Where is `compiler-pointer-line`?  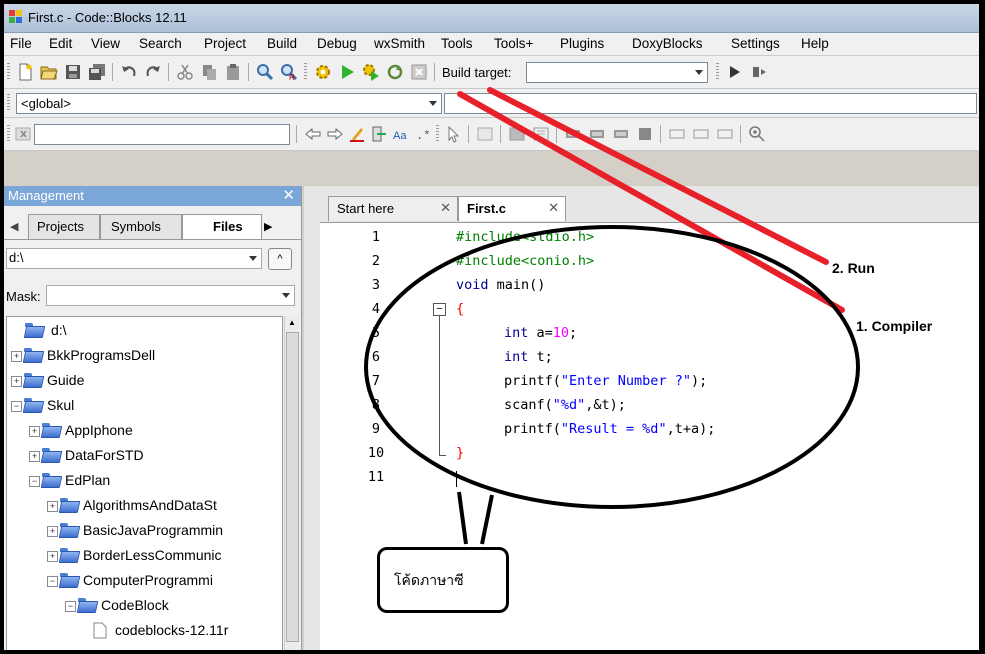 compiler-pointer-line is located at coordinates (651, 202).